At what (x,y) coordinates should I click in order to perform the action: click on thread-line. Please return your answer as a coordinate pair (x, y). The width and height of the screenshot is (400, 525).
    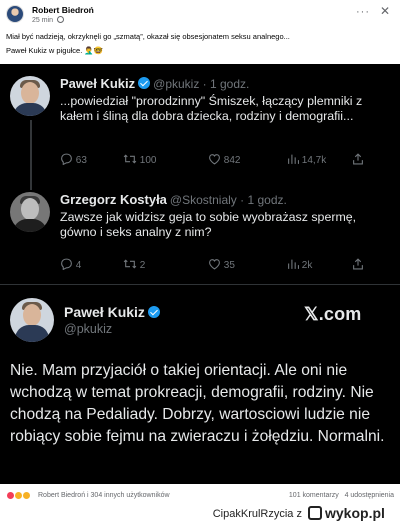
    Looking at the image, I should click on (31, 155).